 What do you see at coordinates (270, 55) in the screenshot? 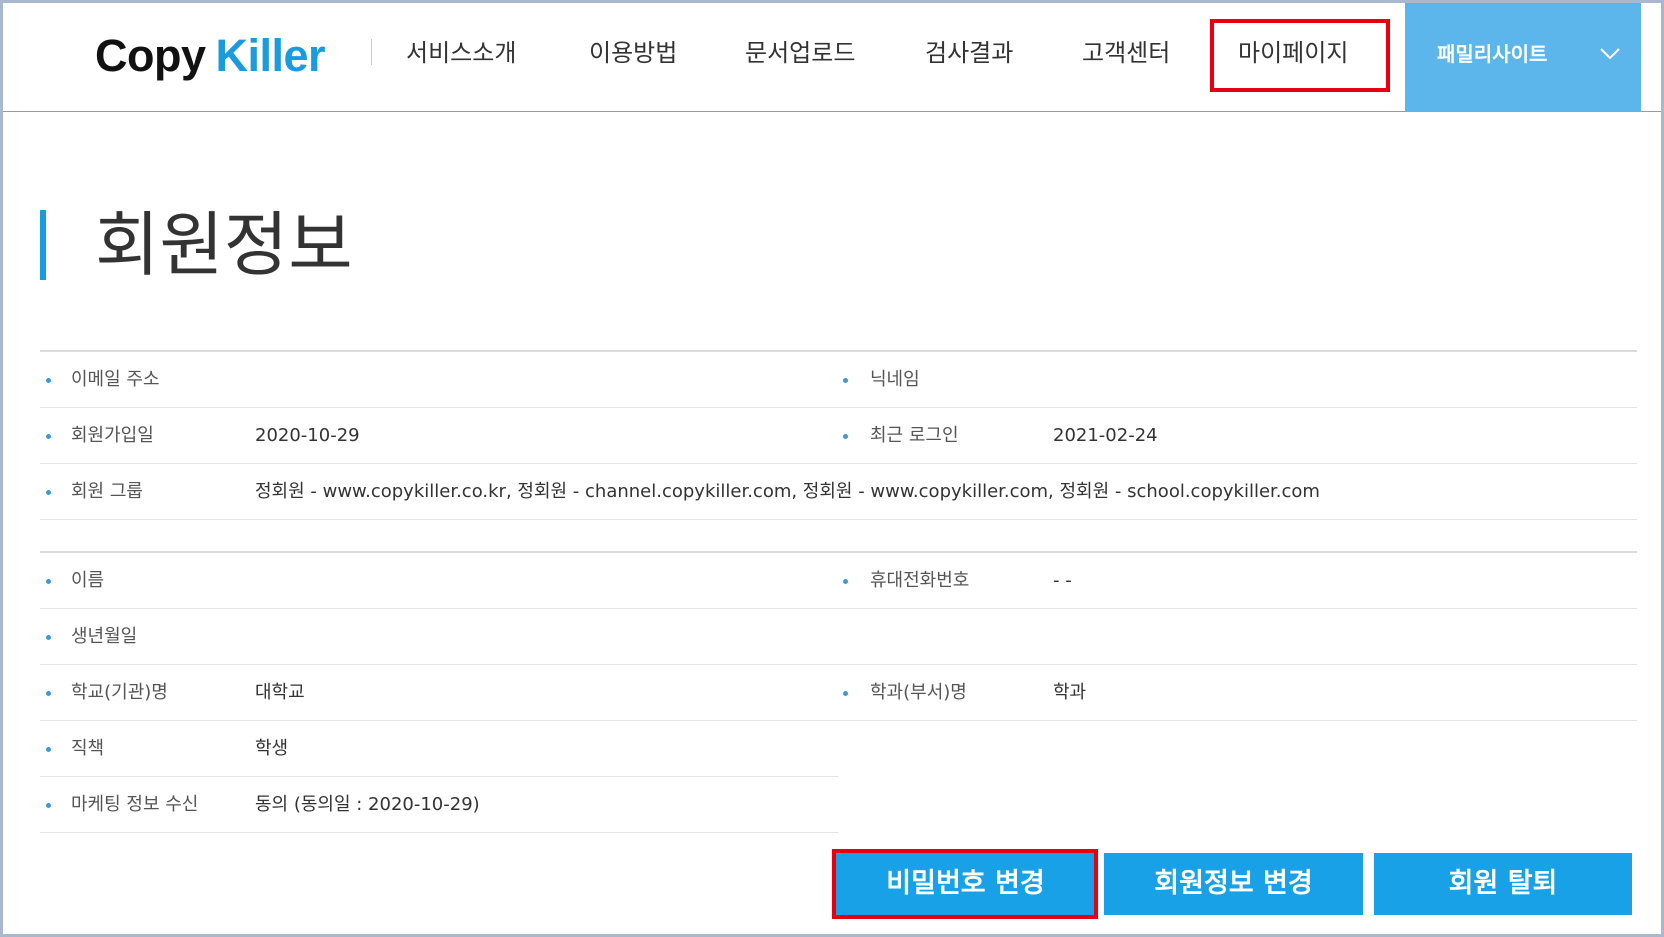
I see `logo-text-killer: Killer` at bounding box center [270, 55].